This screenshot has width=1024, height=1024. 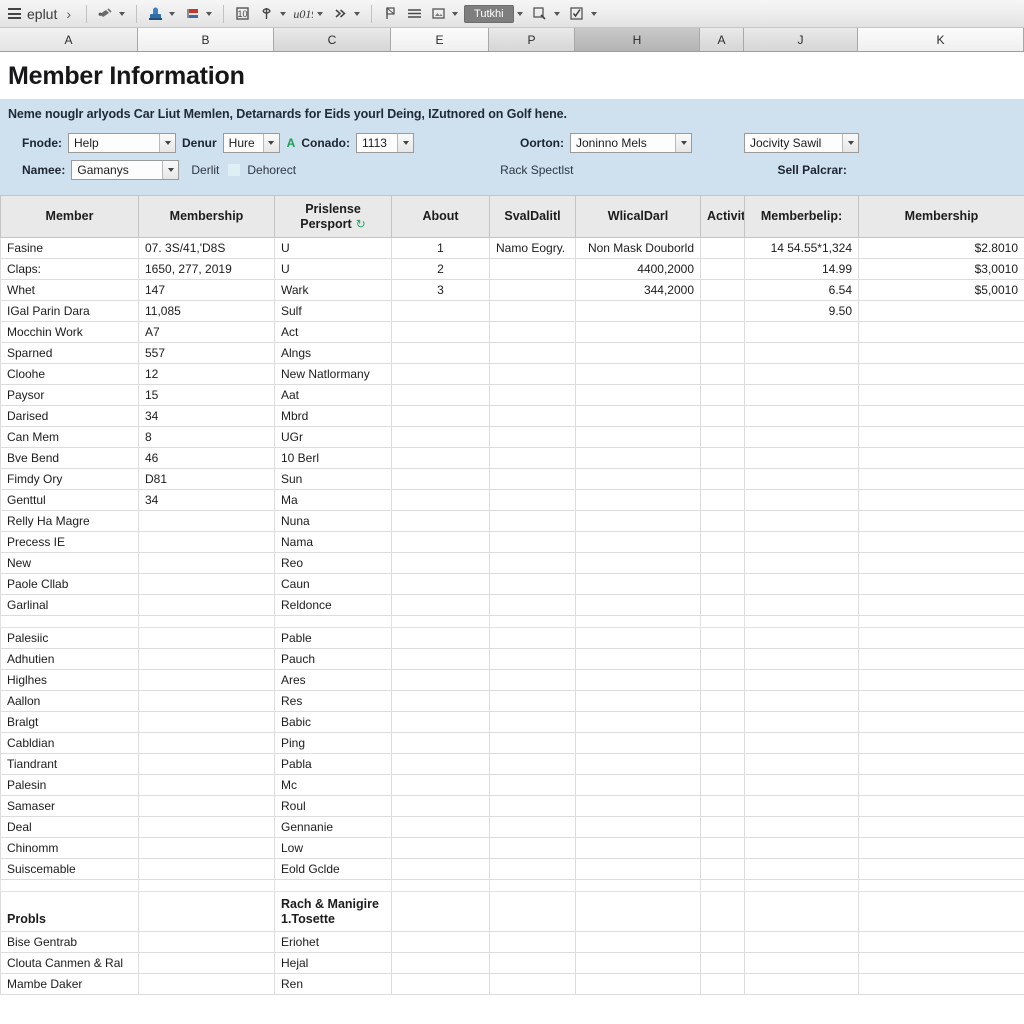 What do you see at coordinates (385, 142) in the screenshot?
I see `combo-conado: 1113` at bounding box center [385, 142].